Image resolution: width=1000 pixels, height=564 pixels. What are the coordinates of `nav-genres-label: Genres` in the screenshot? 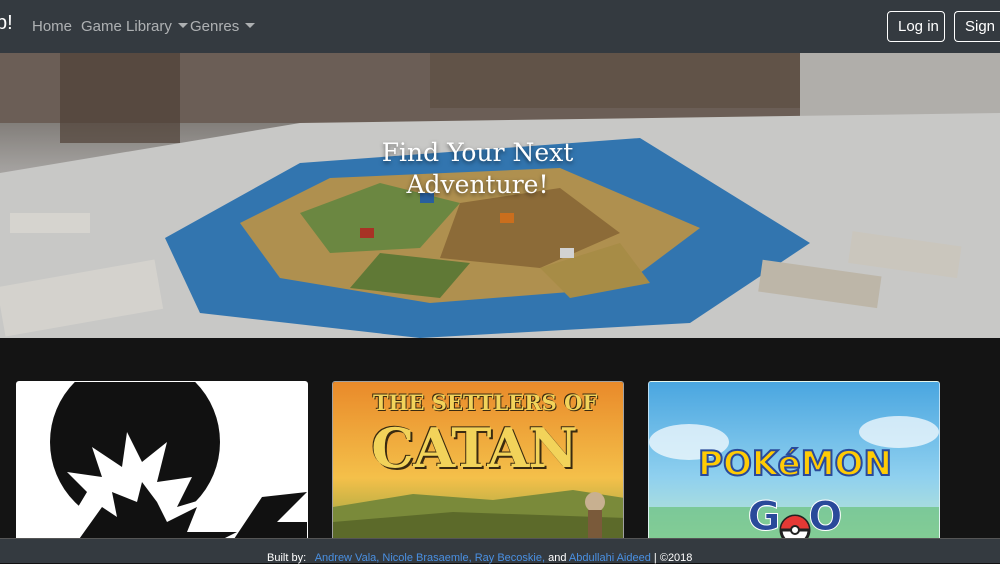 It's located at (215, 26).